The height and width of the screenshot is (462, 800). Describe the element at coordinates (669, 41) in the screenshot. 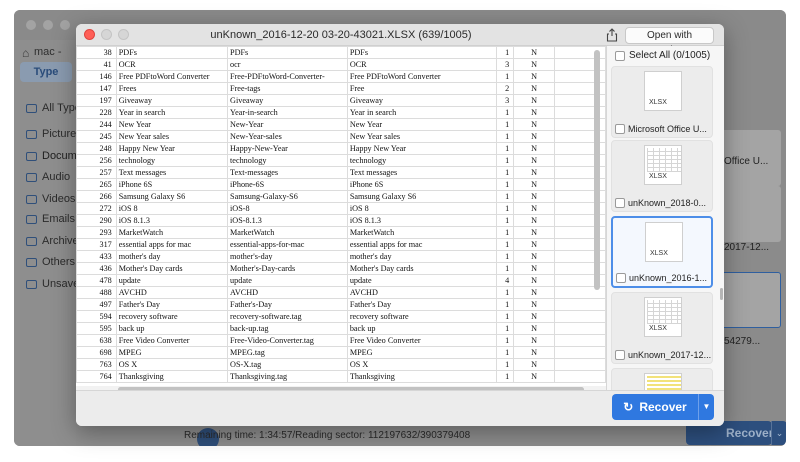

I see `open-with-numbers-button: Open with Numbers` at that location.